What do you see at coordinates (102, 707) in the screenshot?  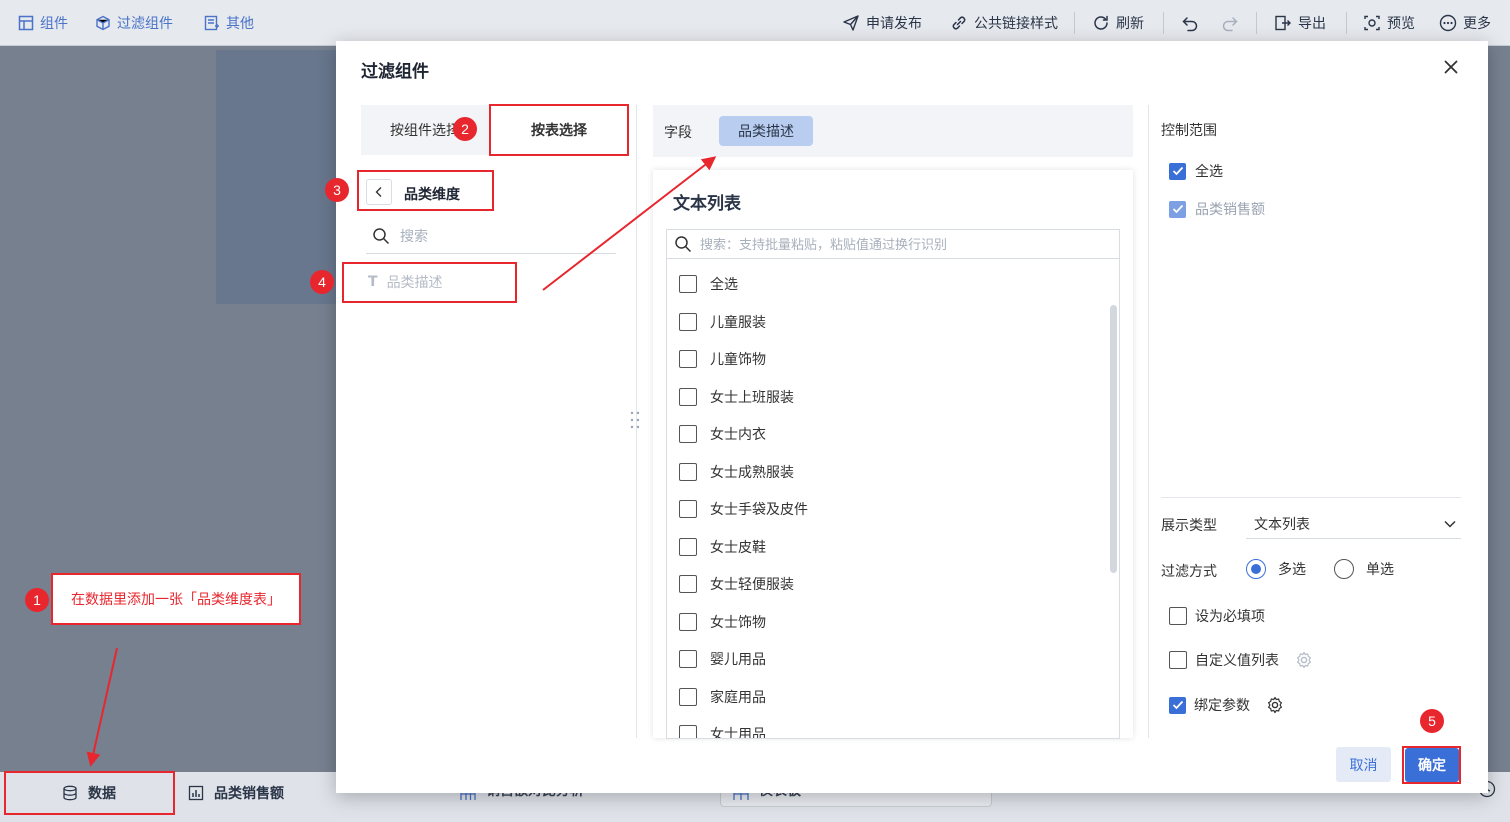 I see `arrow-to-data-tab` at bounding box center [102, 707].